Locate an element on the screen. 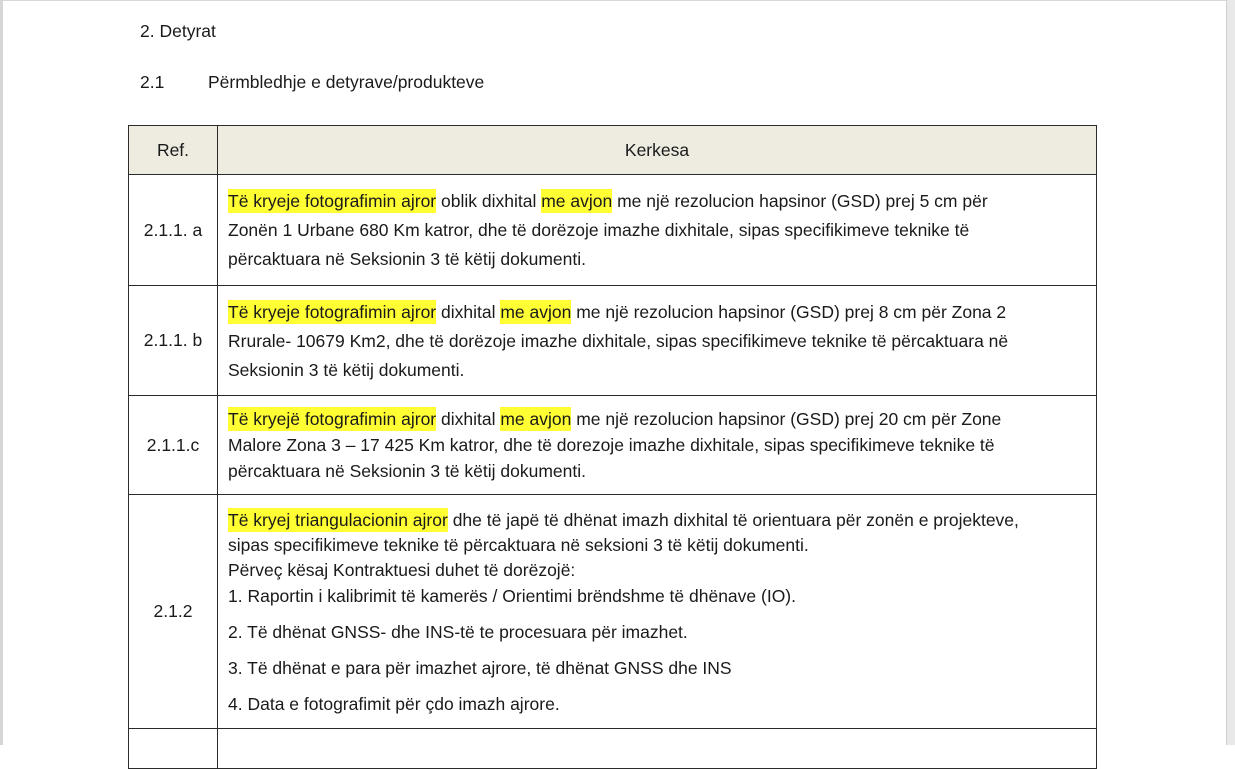 The width and height of the screenshot is (1235, 769). row-ref: 2.1.2 is located at coordinates (173, 611).